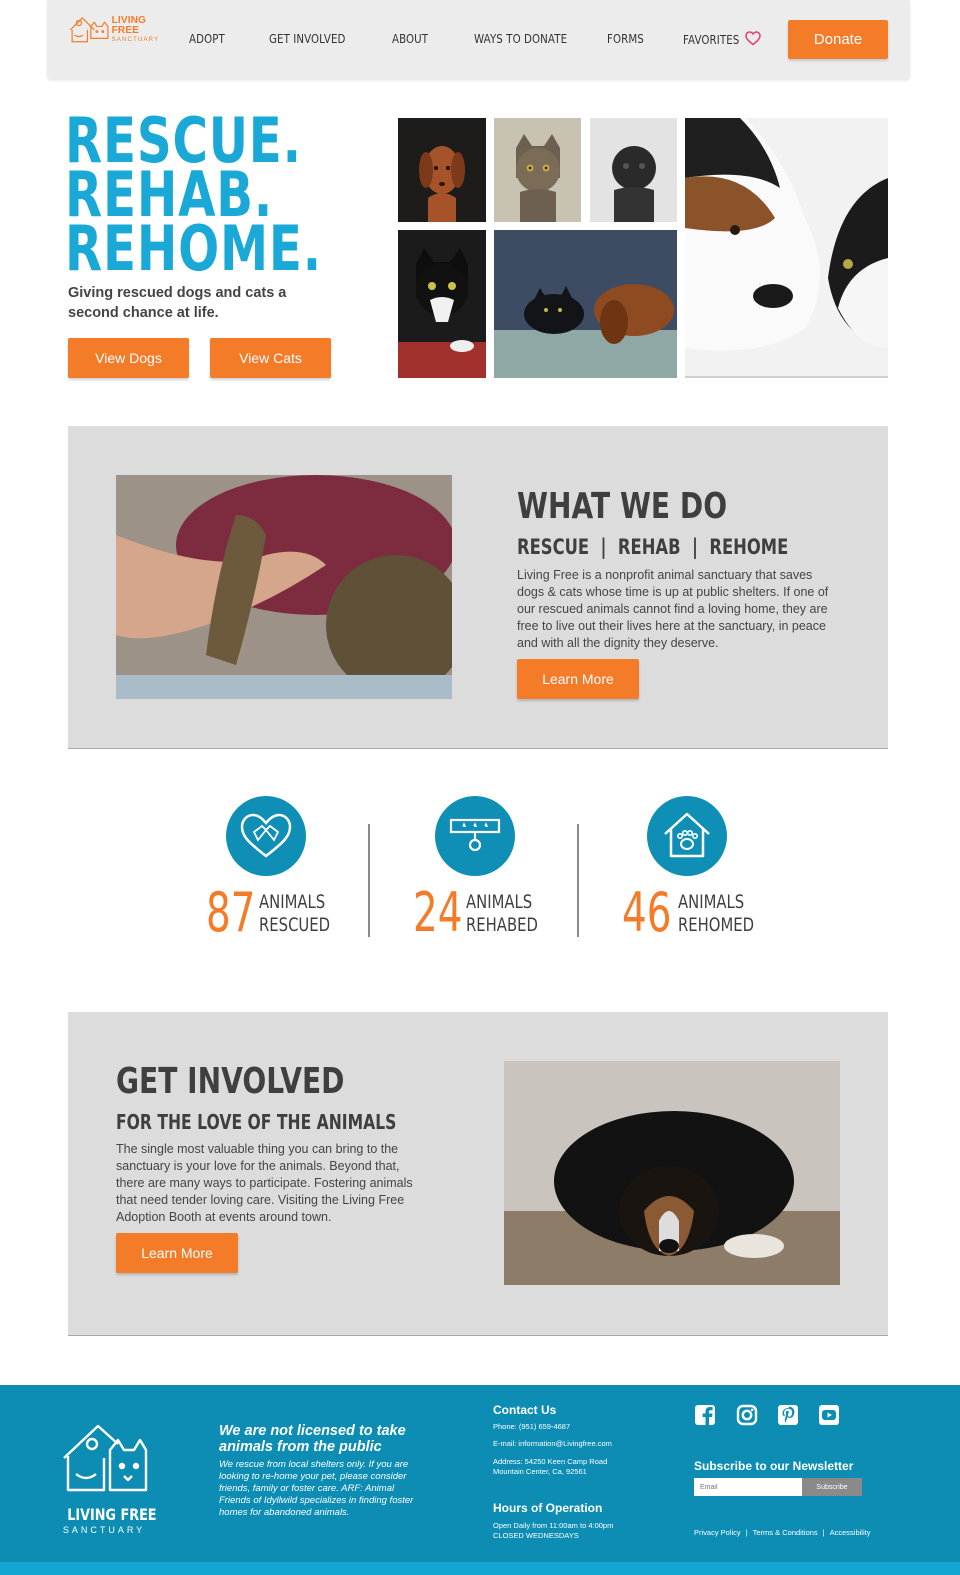  I want to click on nav-item-forms: FORMS, so click(625, 38).